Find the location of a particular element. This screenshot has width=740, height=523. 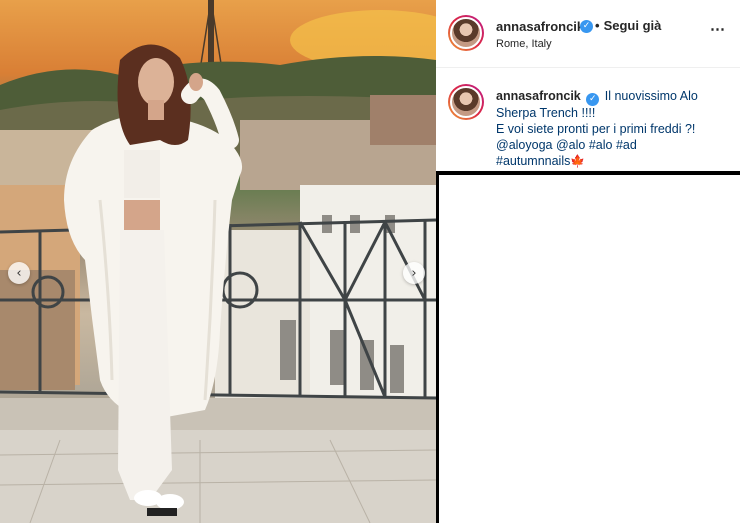

more-options-icon: ⋯ is located at coordinates (718, 29).